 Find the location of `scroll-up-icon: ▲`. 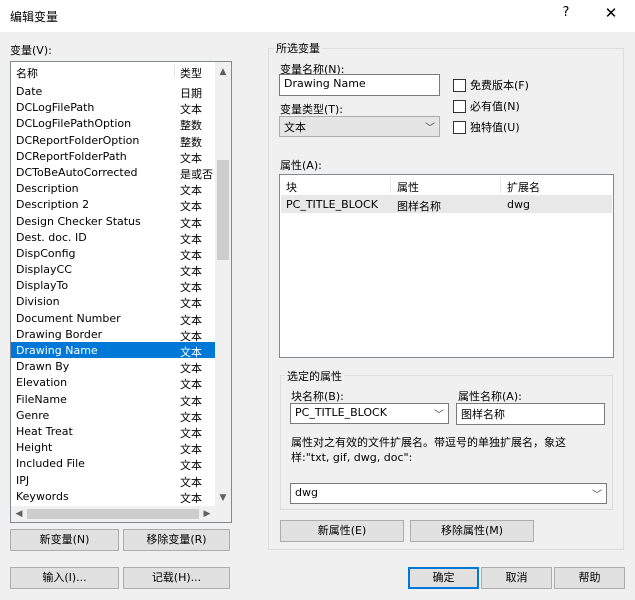

scroll-up-icon: ▲ is located at coordinates (223, 72).